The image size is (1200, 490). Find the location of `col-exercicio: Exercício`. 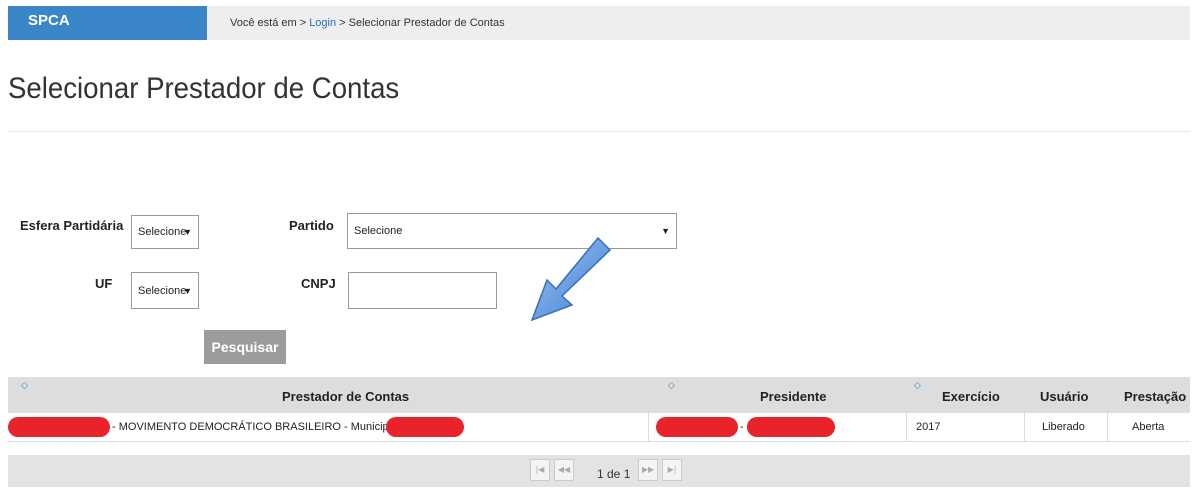

col-exercicio: Exercício is located at coordinates (971, 395).